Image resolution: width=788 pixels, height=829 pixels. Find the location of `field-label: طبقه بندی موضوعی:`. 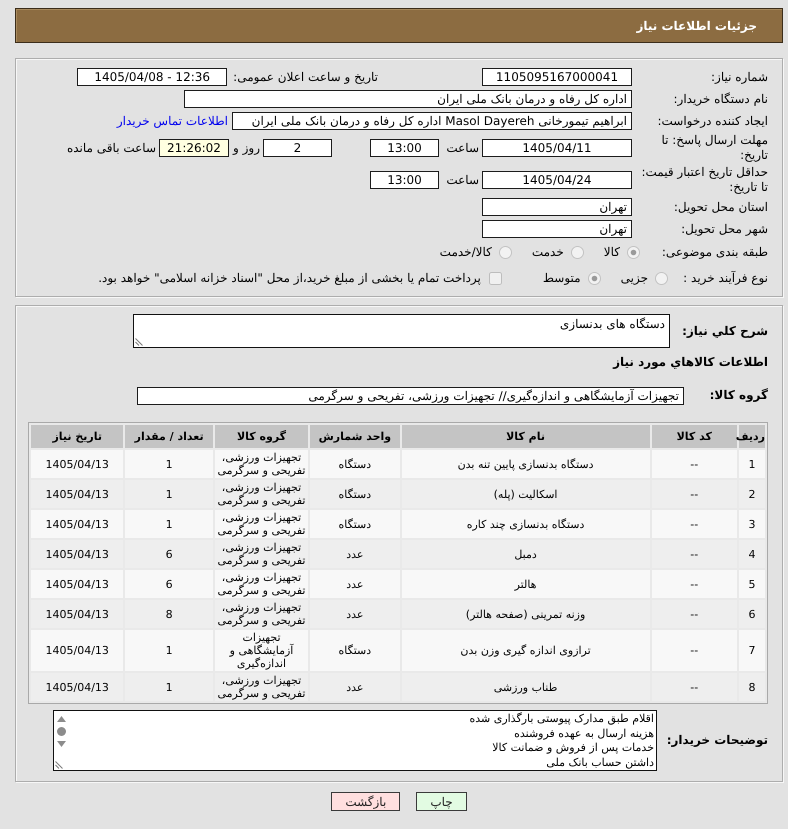

field-label: طبقه بندی موضوعی: is located at coordinates (714, 252).